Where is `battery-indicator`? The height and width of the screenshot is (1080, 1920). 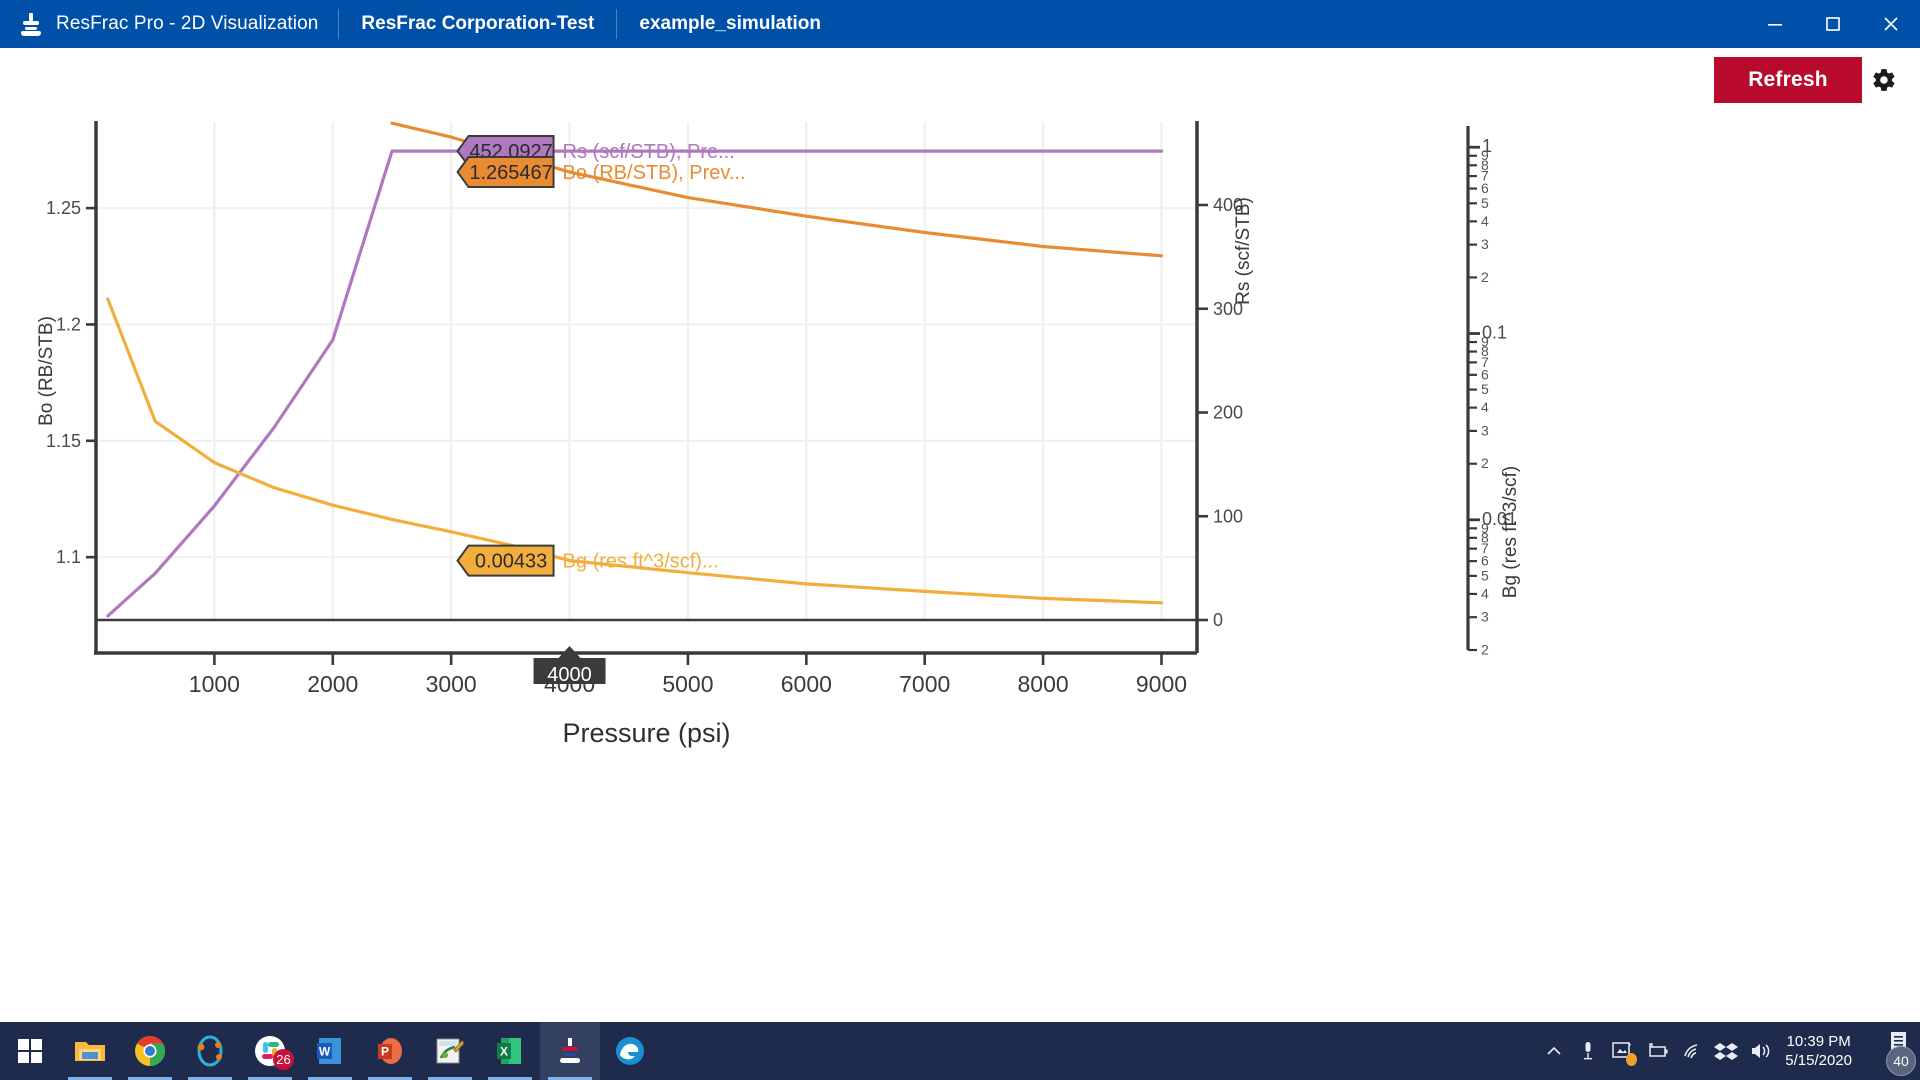
battery-indicator is located at coordinates (1657, 1051).